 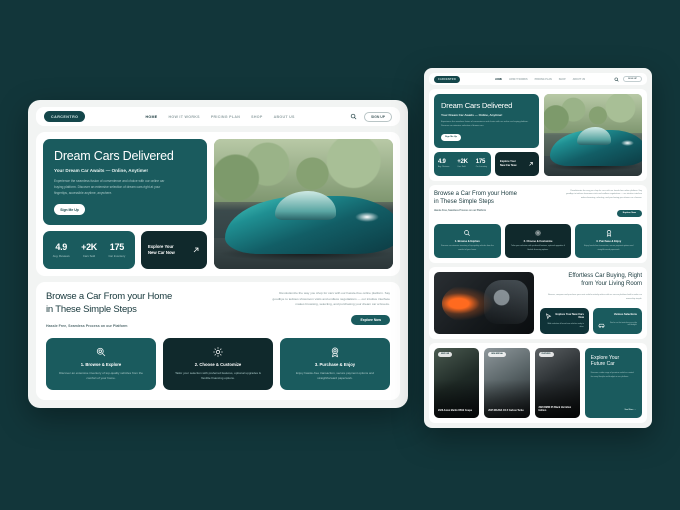 What do you see at coordinates (569, 315) in the screenshot?
I see `effortless-card-title: Explore Your New Cars Now` at bounding box center [569, 315].